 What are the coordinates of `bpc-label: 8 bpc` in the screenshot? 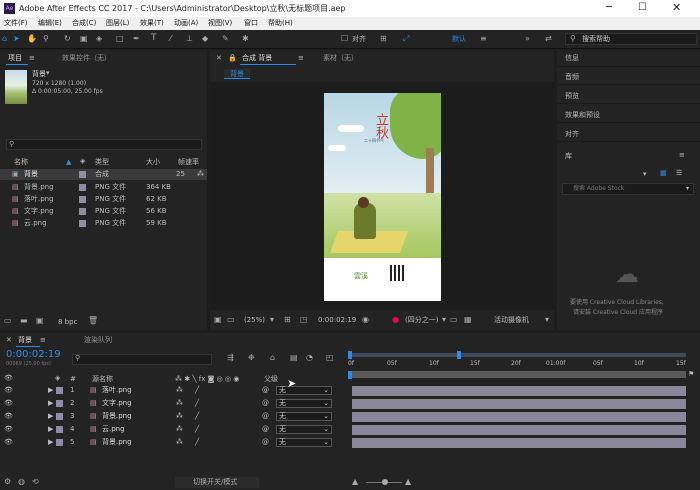 It's located at (67, 322).